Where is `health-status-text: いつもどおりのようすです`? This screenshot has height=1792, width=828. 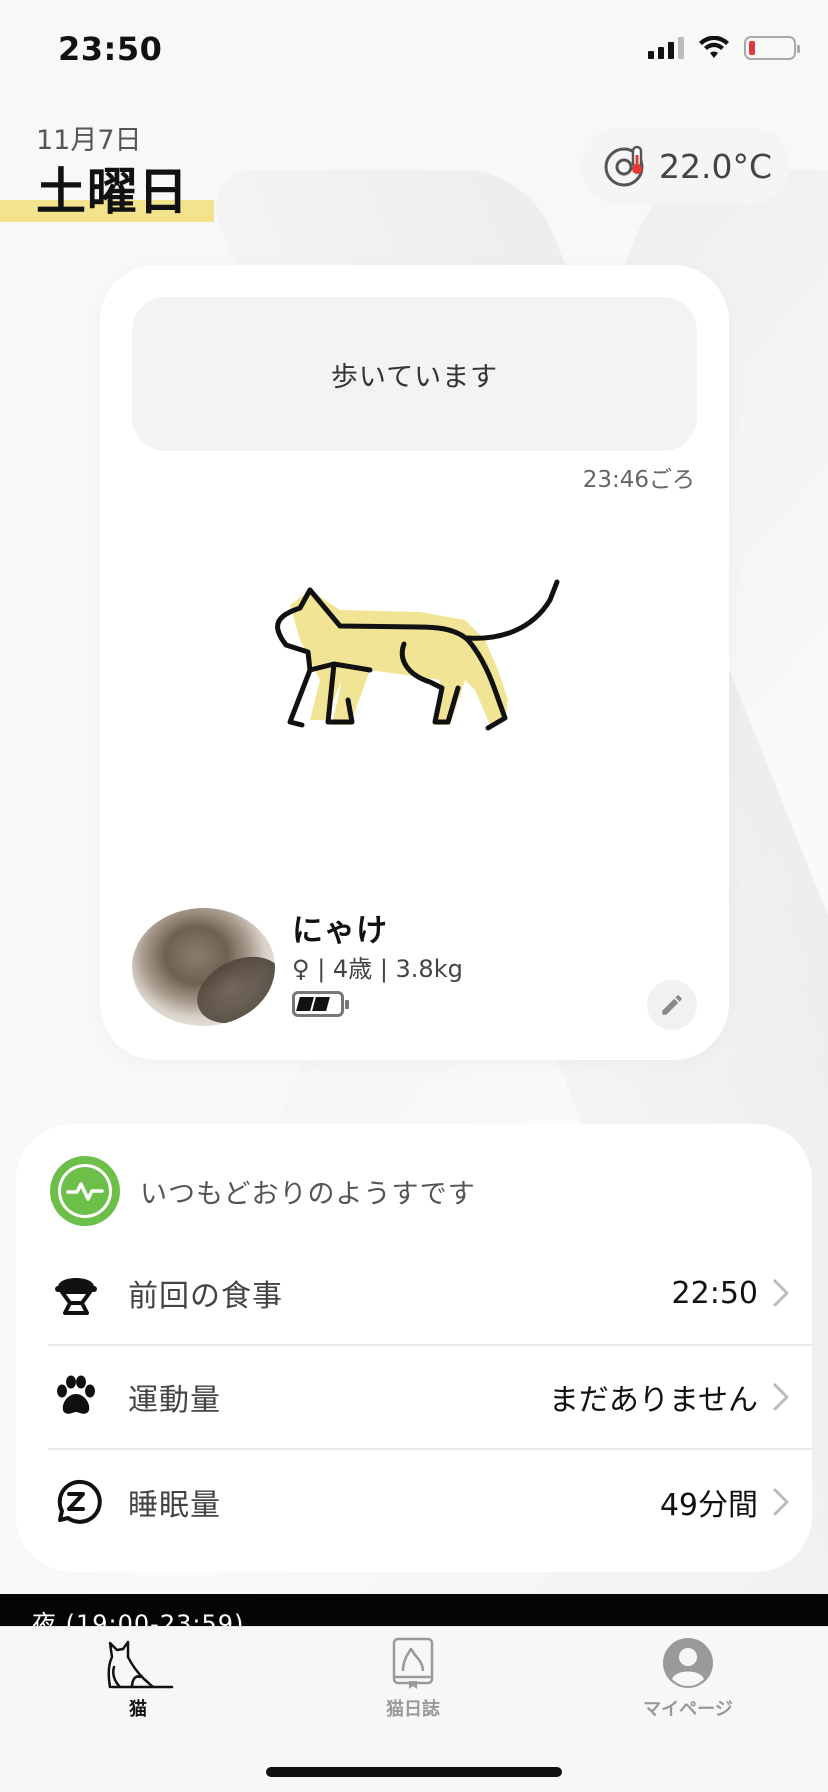 health-status-text: いつもどおりのようすです is located at coordinates (308, 1194).